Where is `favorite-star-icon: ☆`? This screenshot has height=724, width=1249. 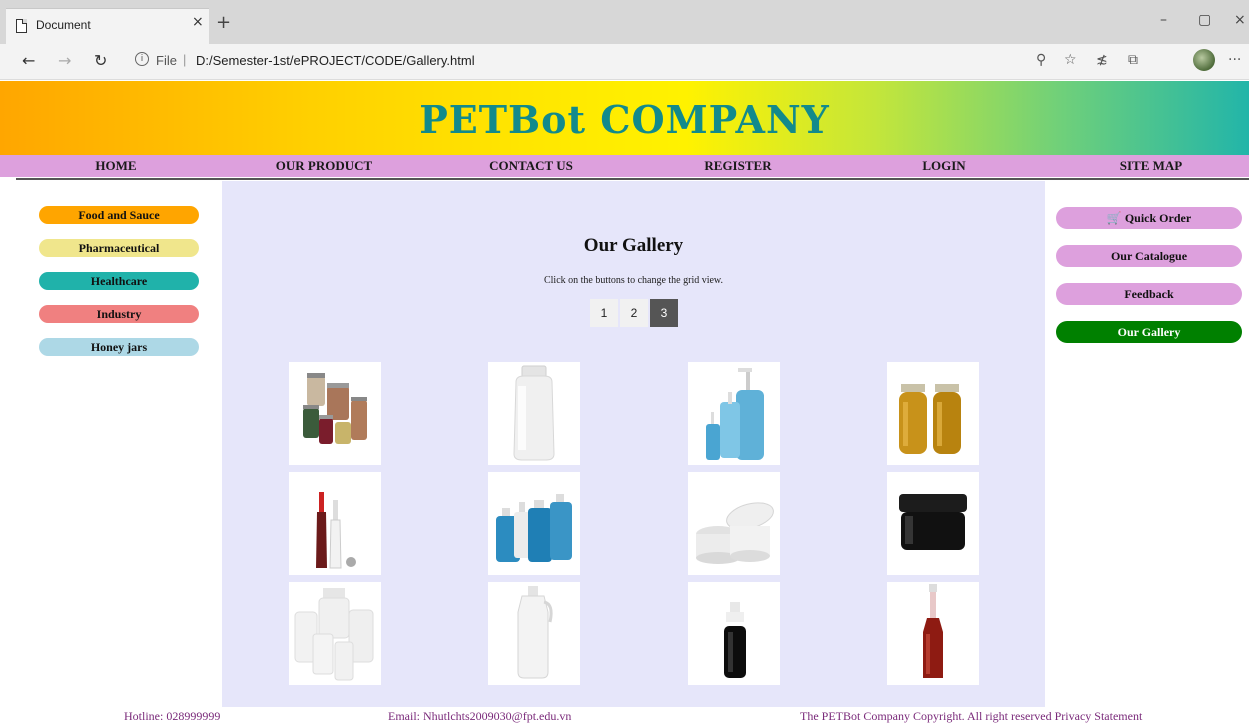 favorite-star-icon: ☆ is located at coordinates (1070, 60).